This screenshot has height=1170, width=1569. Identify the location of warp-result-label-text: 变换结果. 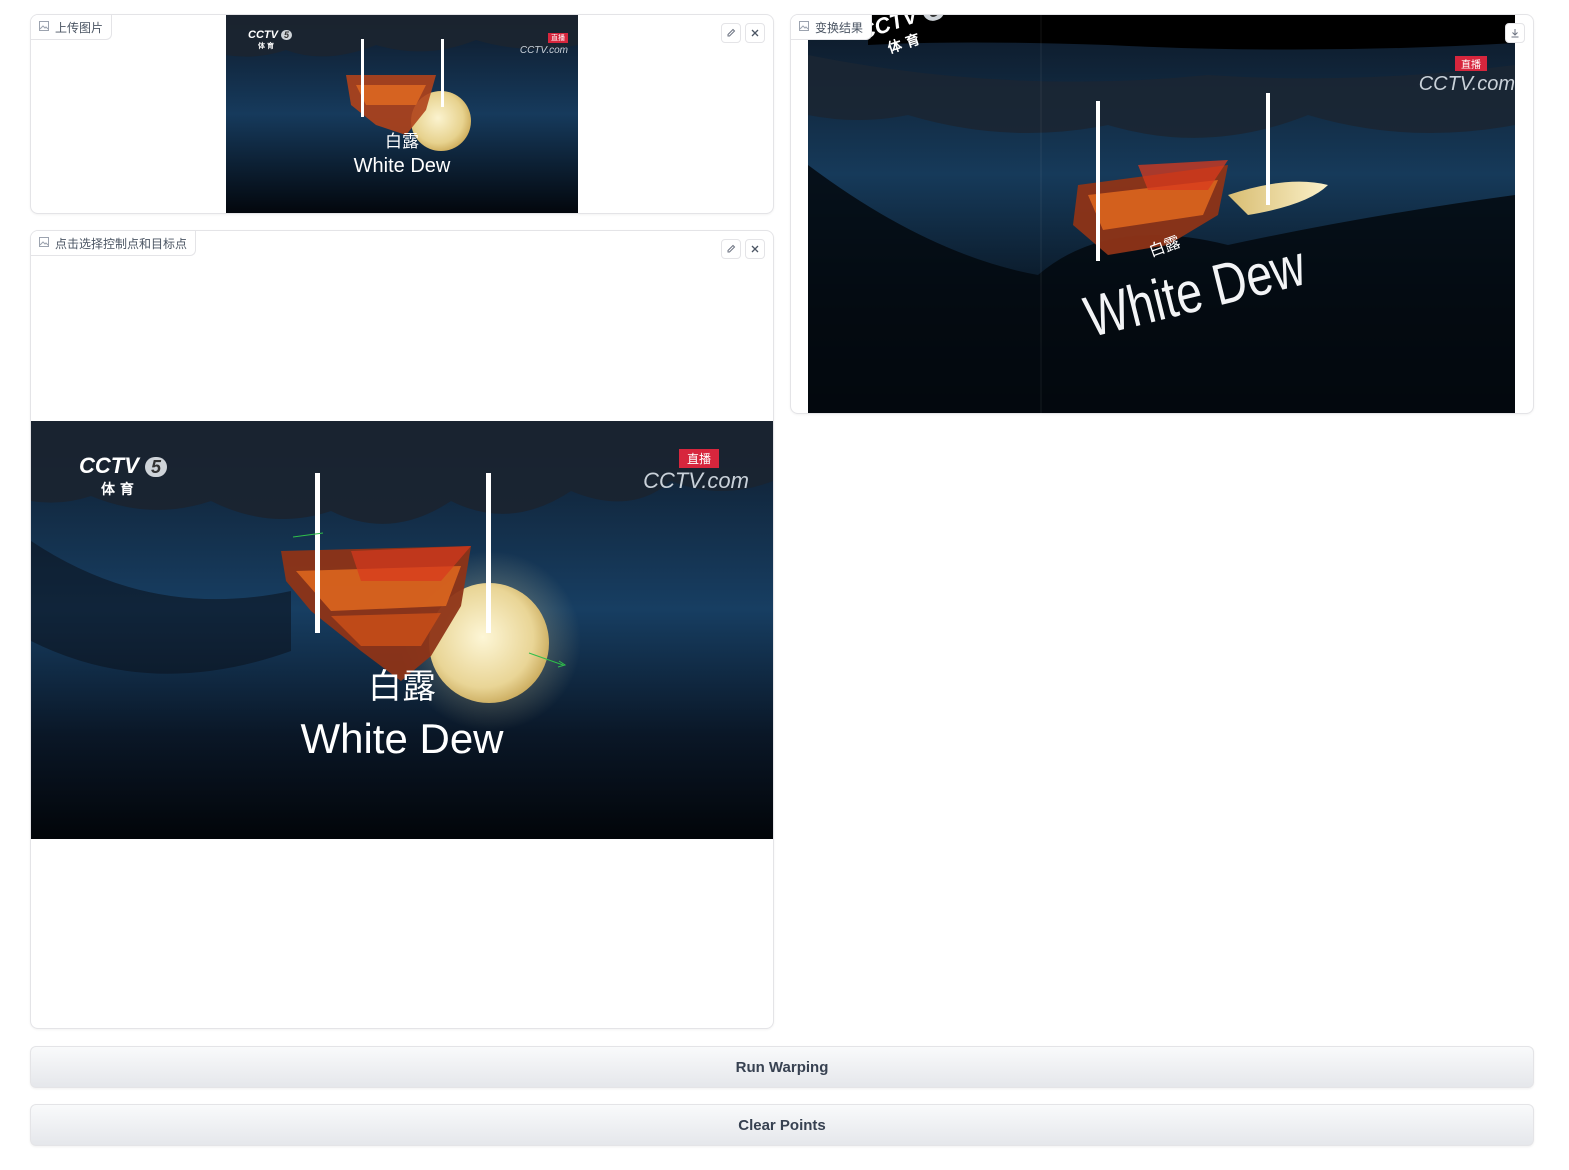
(839, 27).